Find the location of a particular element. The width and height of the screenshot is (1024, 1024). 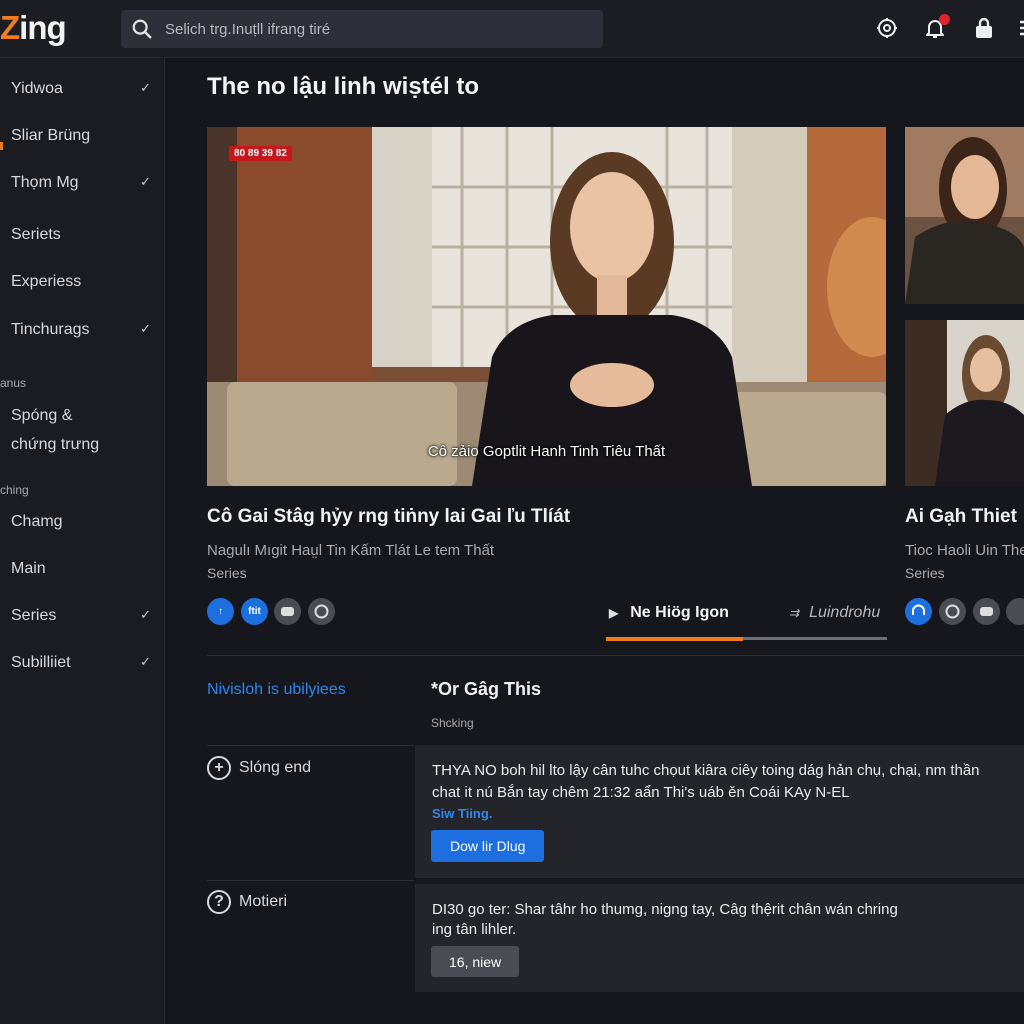

chat-button is located at coordinates (287, 611).